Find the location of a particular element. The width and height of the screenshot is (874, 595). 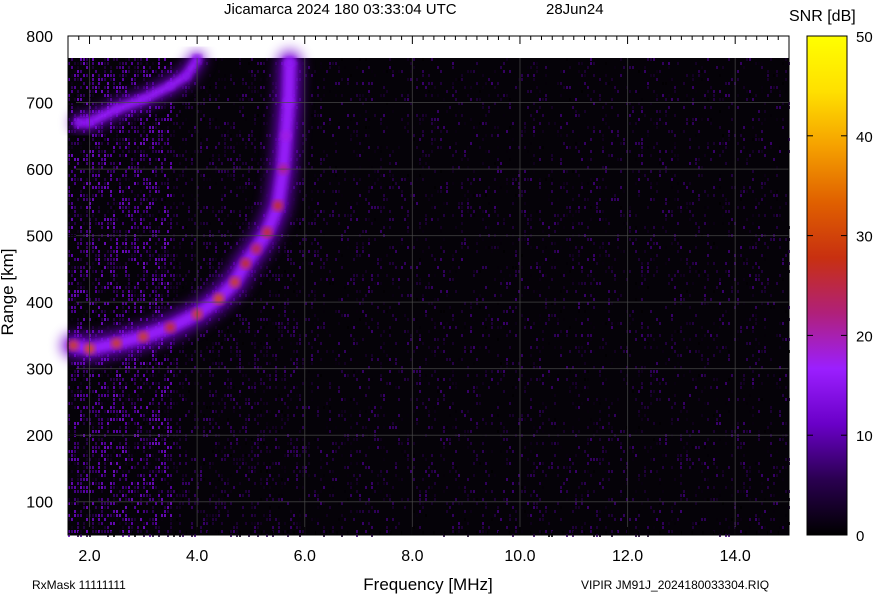

colorbar-tick-label: 40 is located at coordinates (864, 137).